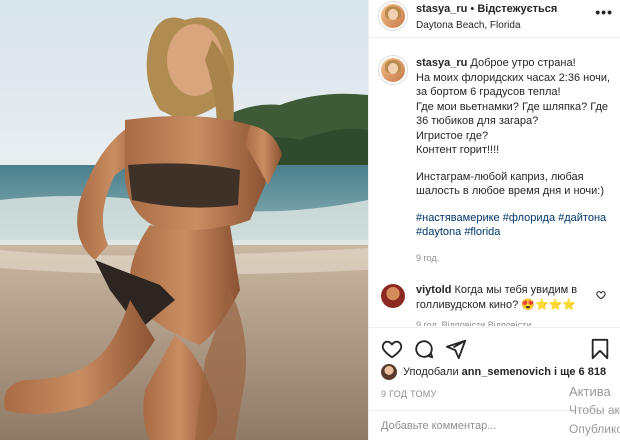  Describe the element at coordinates (590, 391) in the screenshot. I see `watermark-line-1: Актива` at that location.